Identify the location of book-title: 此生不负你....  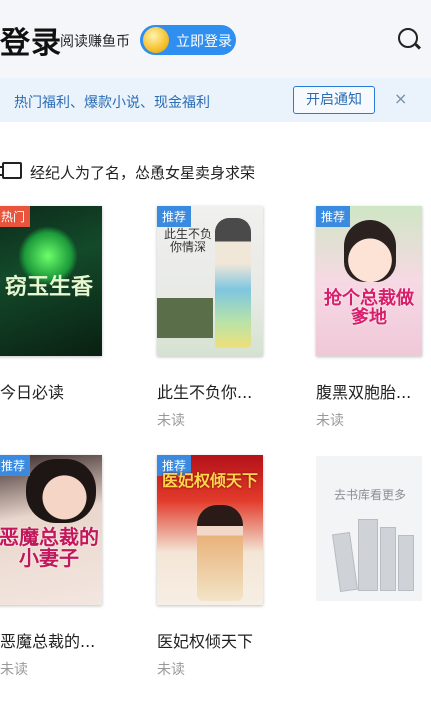
(204, 391).